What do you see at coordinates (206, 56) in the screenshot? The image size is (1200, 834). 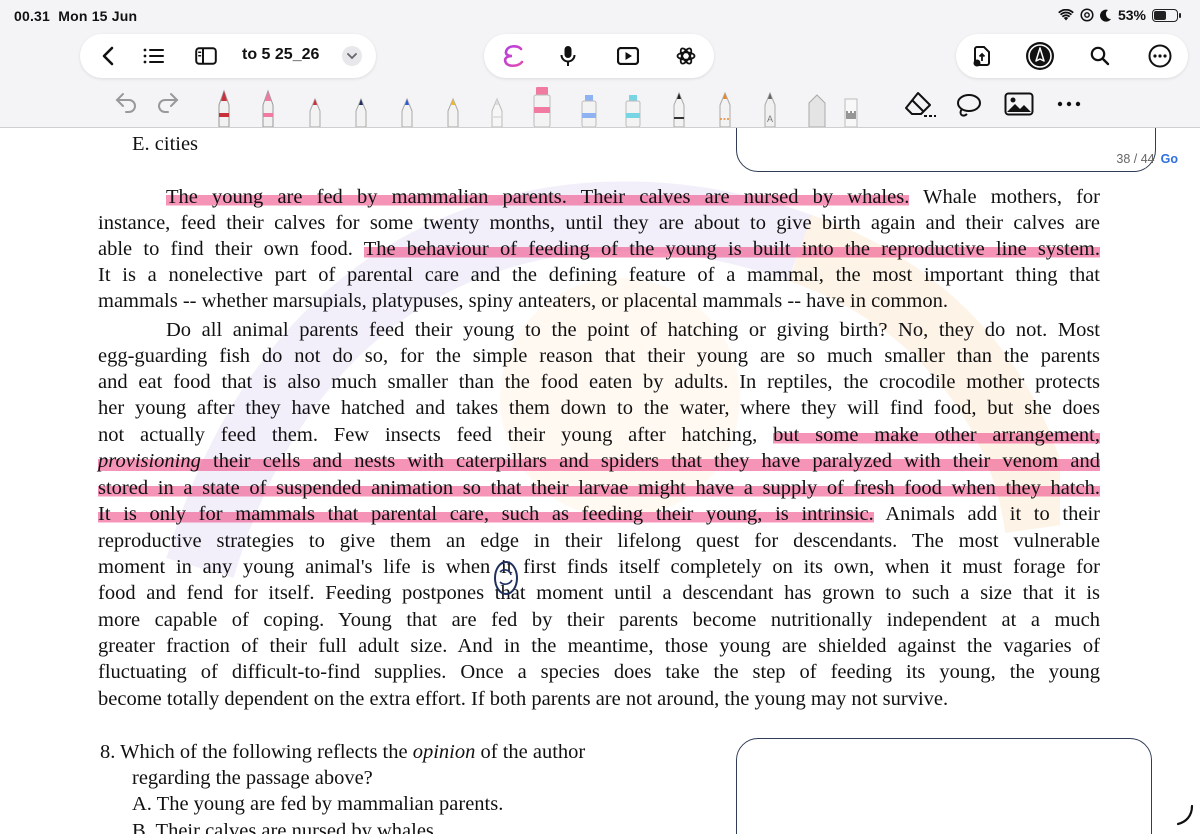 I see `thumbnails-button` at bounding box center [206, 56].